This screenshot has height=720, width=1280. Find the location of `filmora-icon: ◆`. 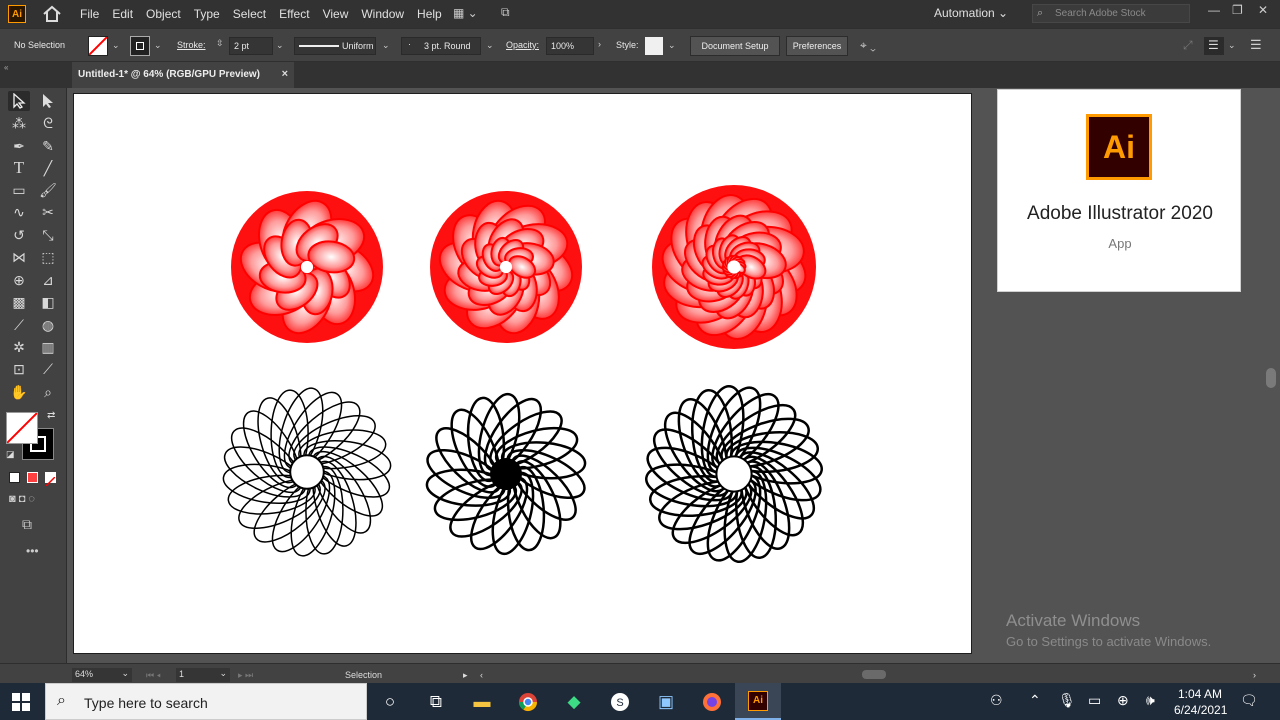

filmora-icon: ◆ is located at coordinates (574, 701).